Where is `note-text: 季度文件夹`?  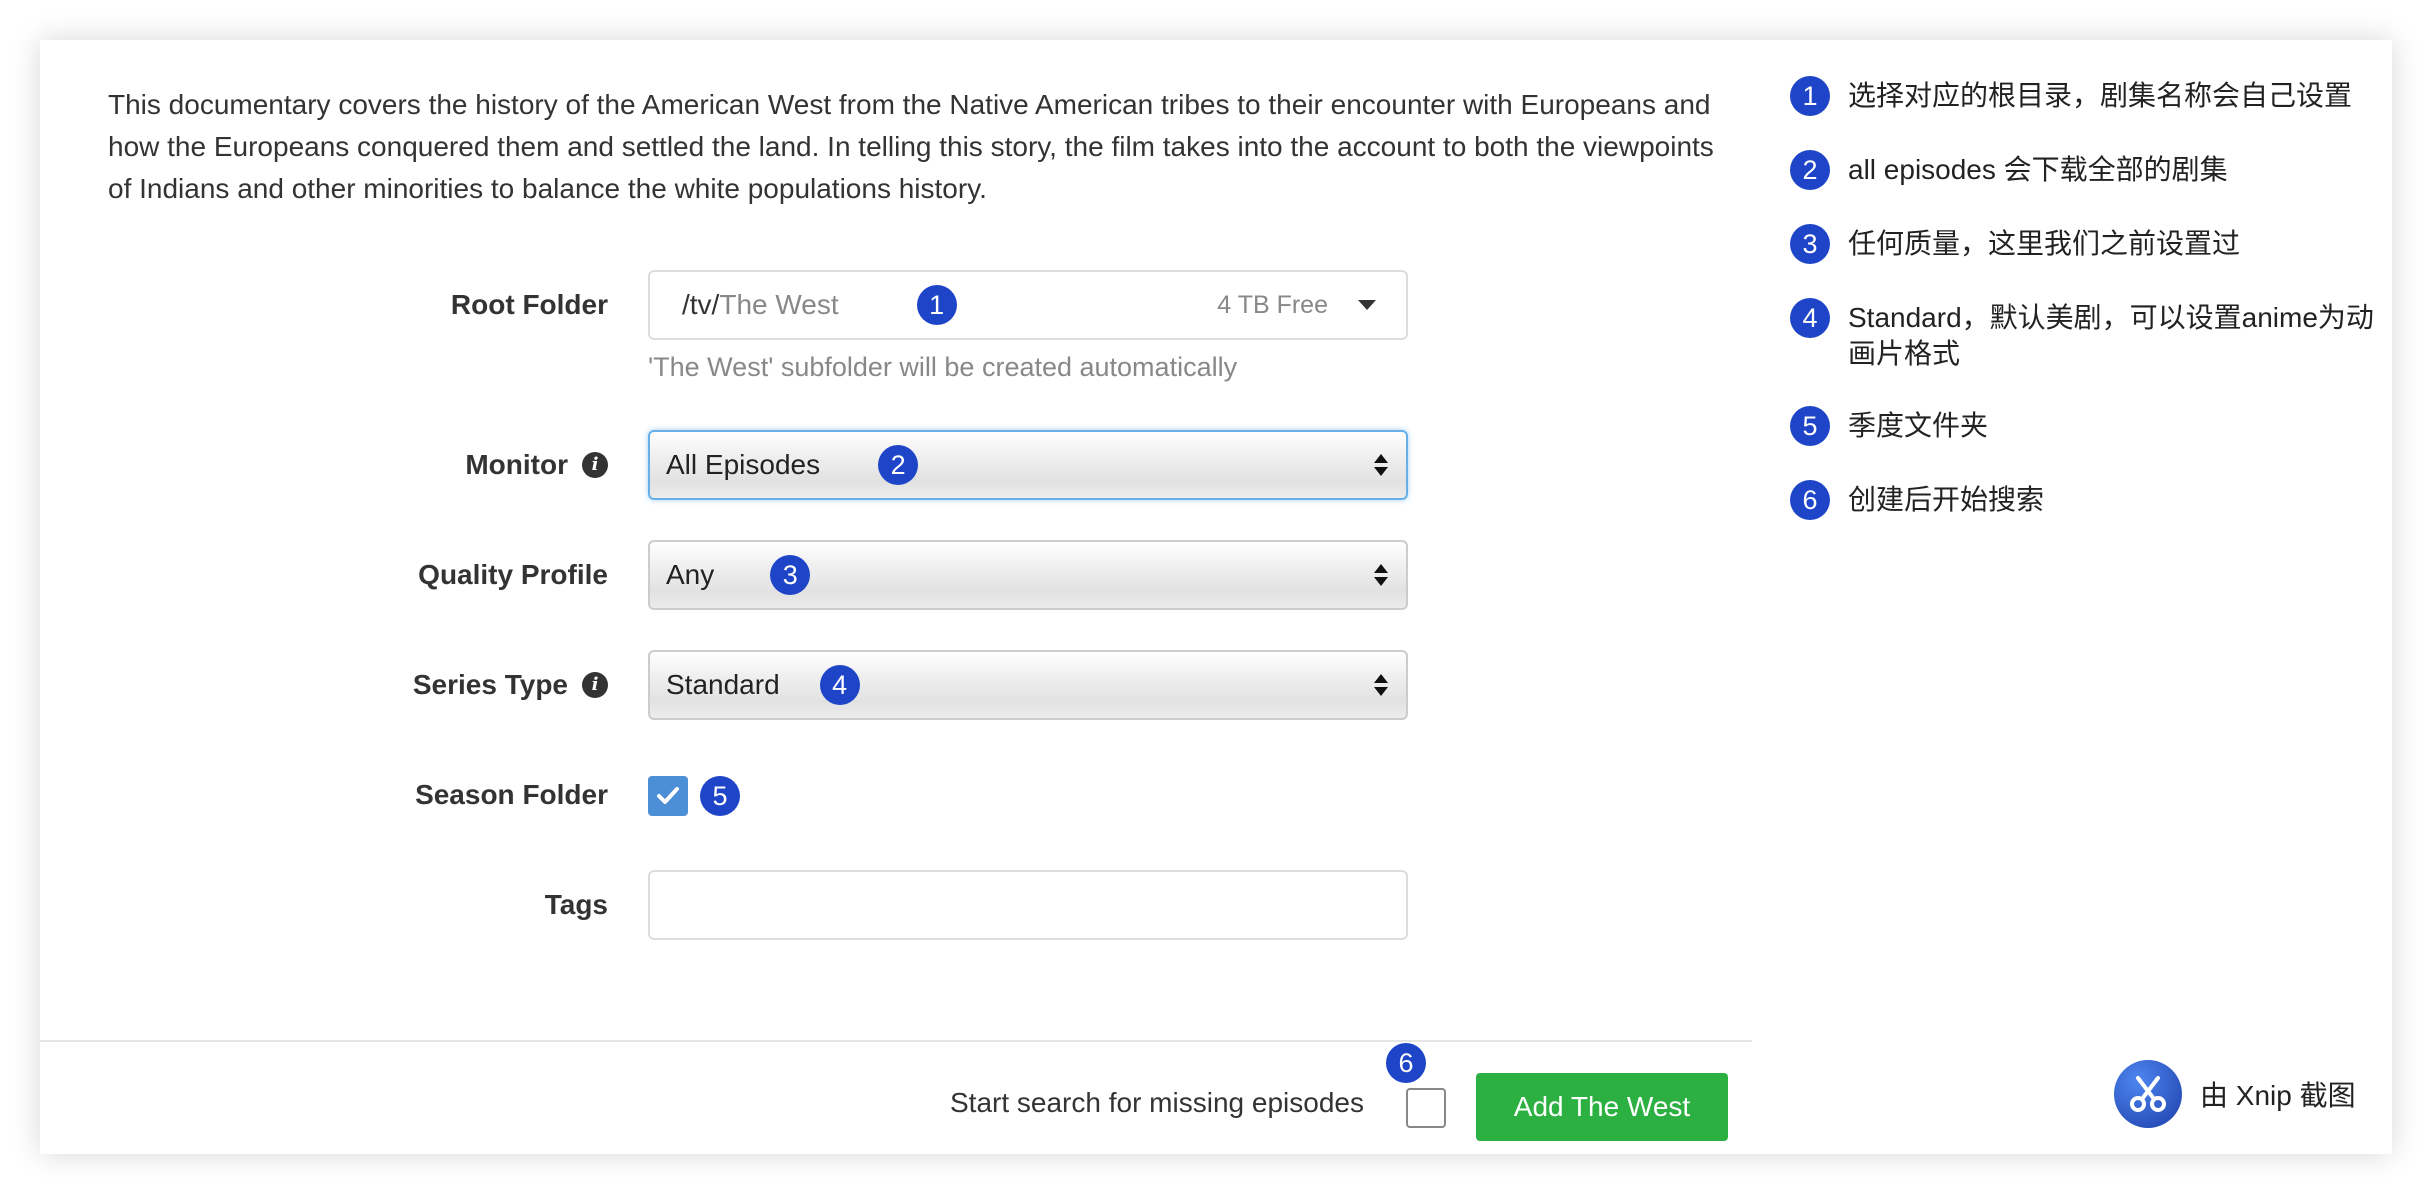 note-text: 季度文件夹 is located at coordinates (1918, 425).